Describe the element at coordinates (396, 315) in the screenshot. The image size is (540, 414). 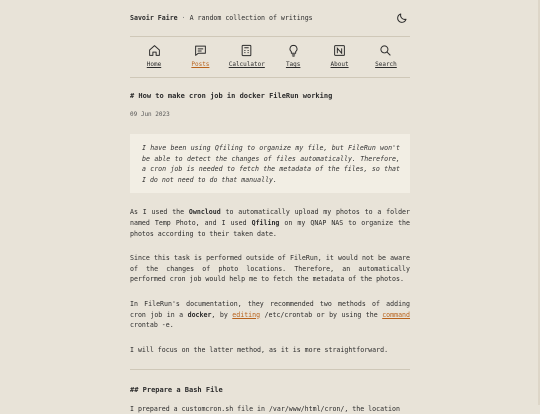
I see `command-link: command` at that location.